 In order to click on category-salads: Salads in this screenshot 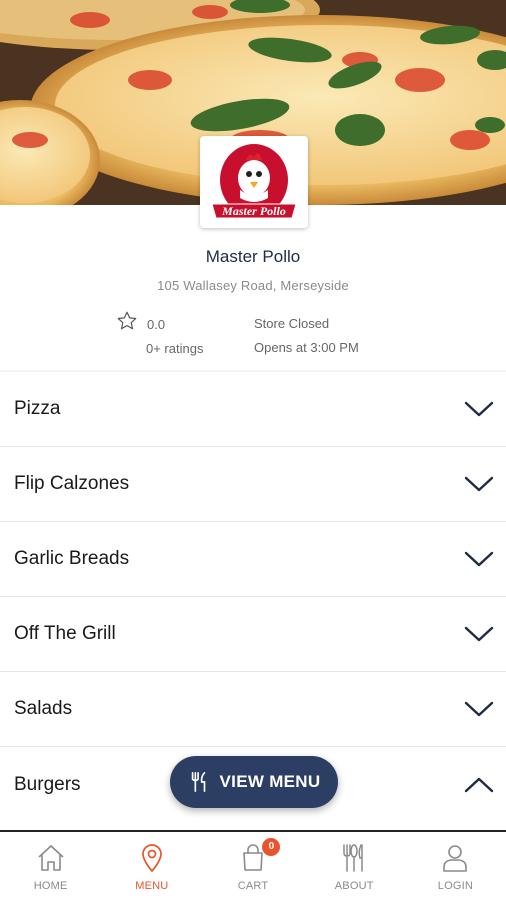, I will do `click(253, 709)`.